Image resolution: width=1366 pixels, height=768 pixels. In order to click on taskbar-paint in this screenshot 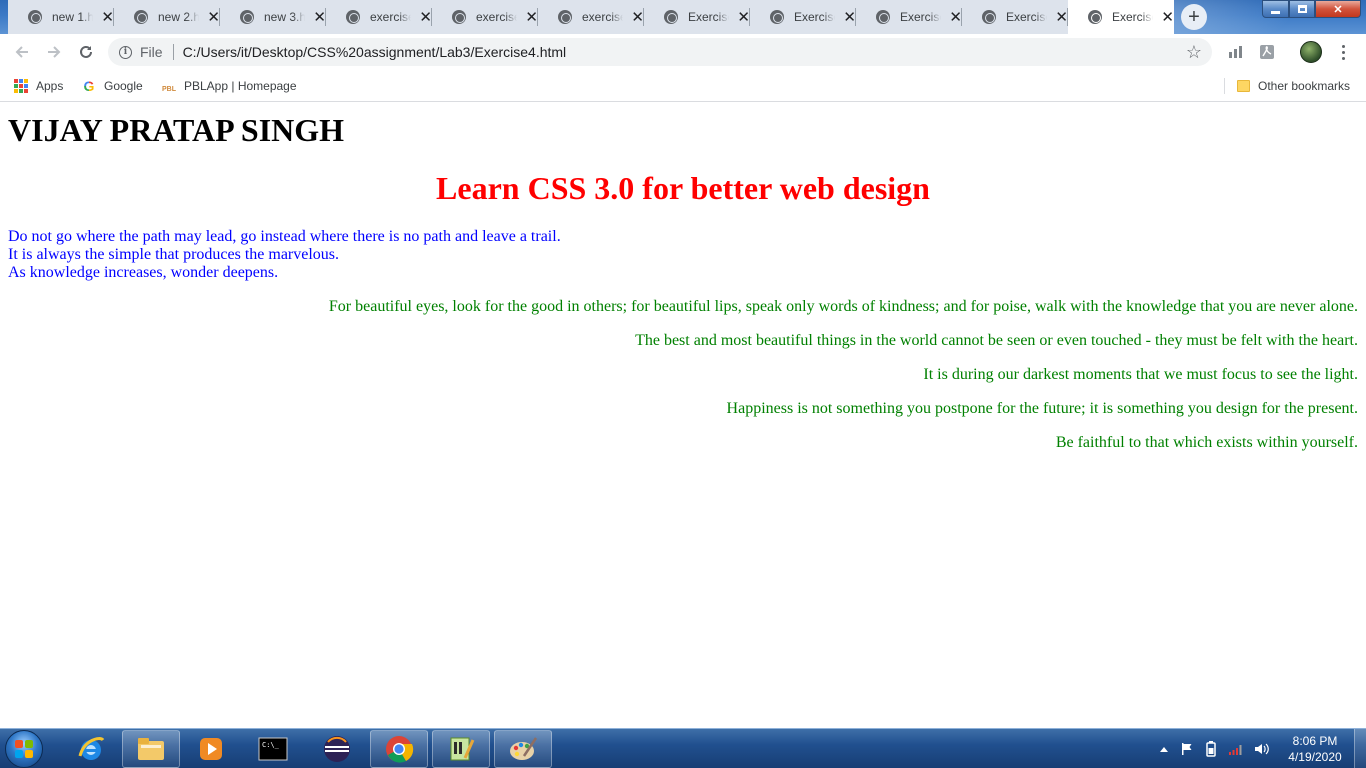, I will do `click(523, 749)`.